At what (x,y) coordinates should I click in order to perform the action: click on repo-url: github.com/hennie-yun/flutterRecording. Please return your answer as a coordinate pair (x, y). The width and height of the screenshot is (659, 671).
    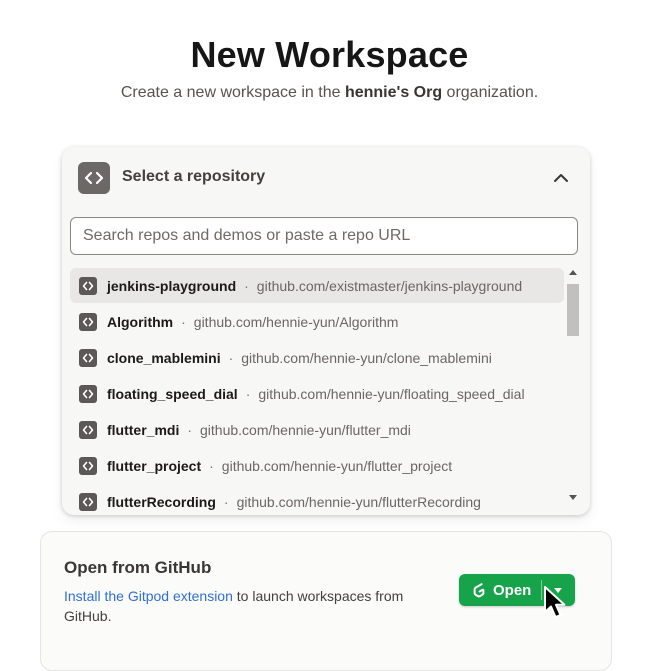
    Looking at the image, I should click on (358, 501).